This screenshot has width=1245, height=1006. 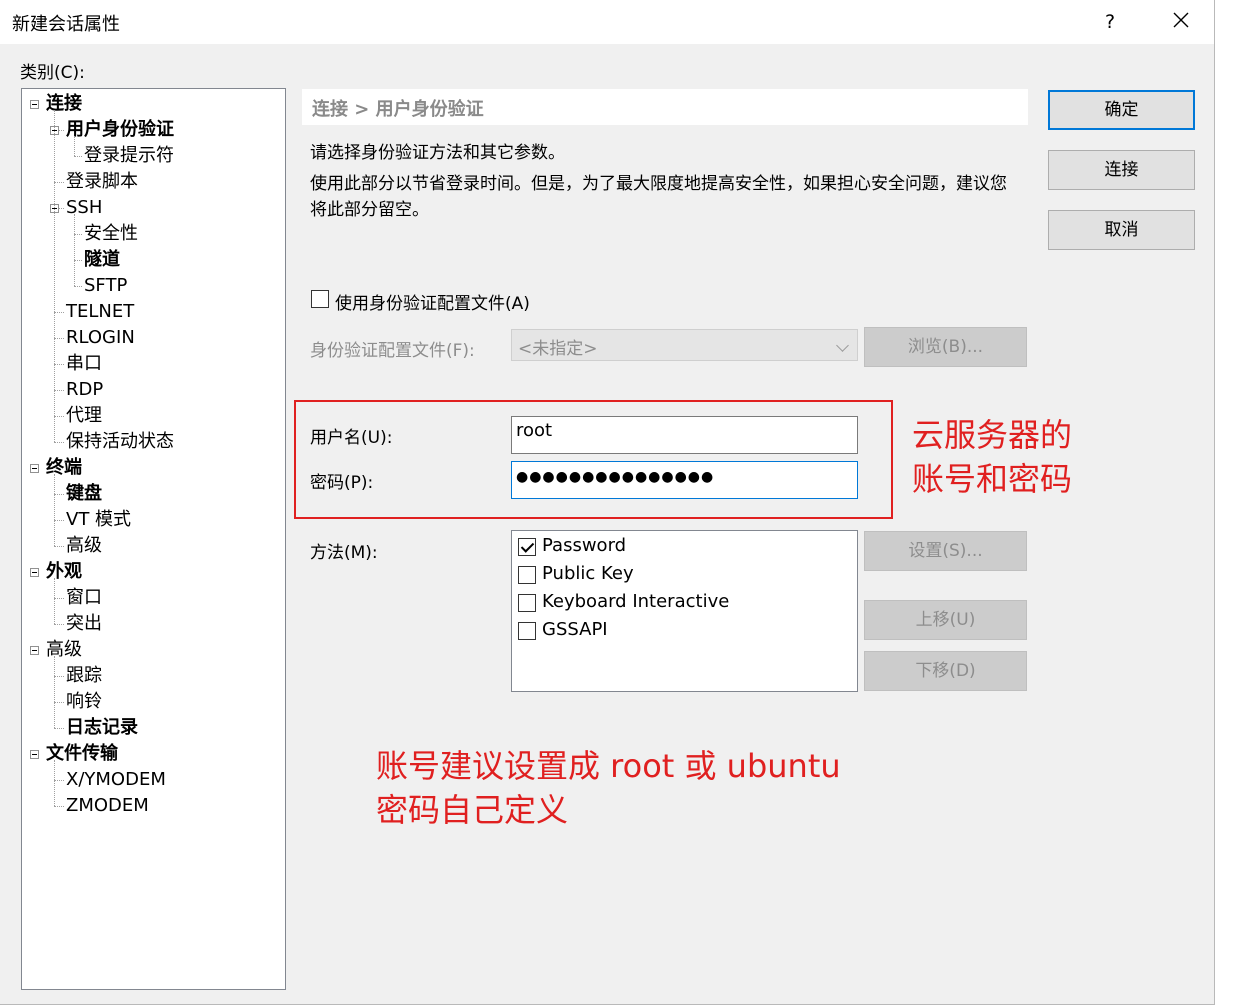 What do you see at coordinates (102, 728) in the screenshot?
I see `tree-item: 日志记录` at bounding box center [102, 728].